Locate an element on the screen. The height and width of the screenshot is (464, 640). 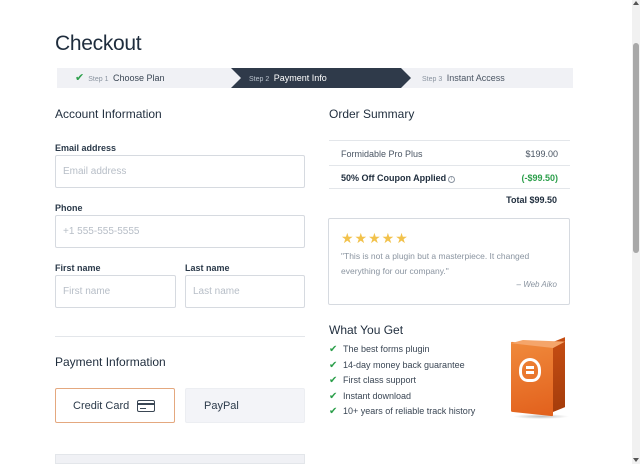
summary-item-coupon: 50% Off Coupon Applied i (-$99.50) is located at coordinates (449, 179).